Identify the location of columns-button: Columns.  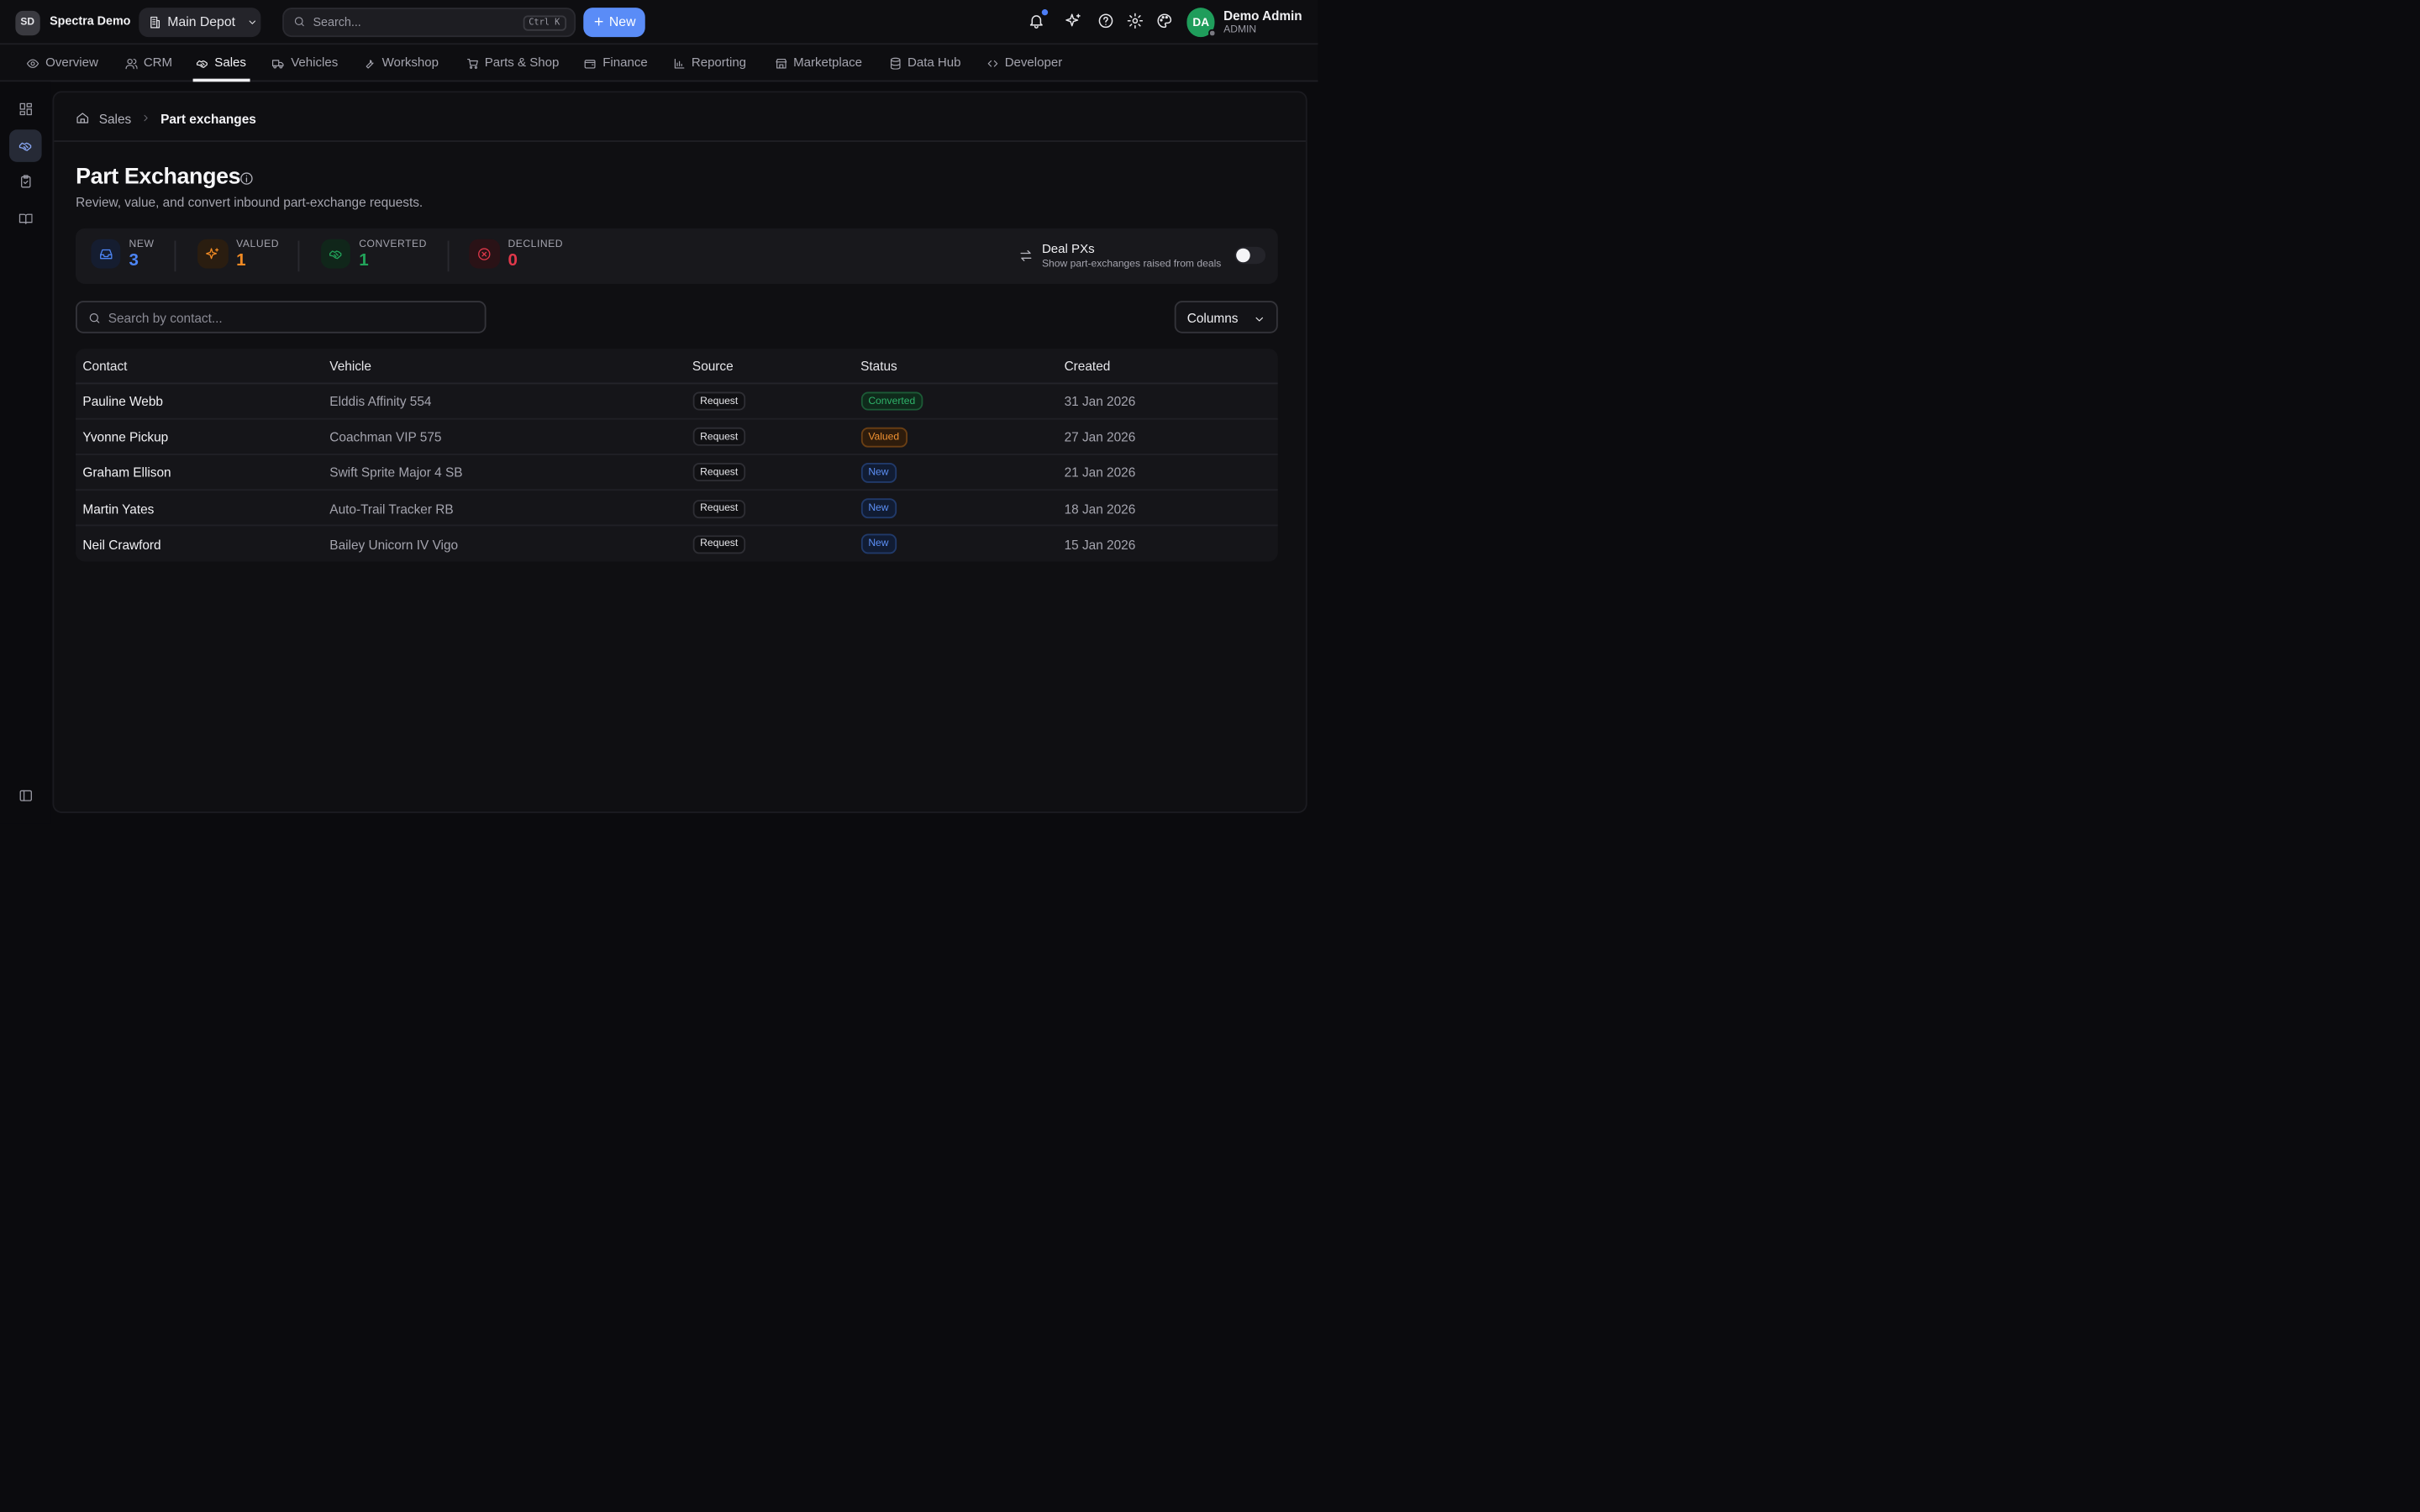
(1226, 317).